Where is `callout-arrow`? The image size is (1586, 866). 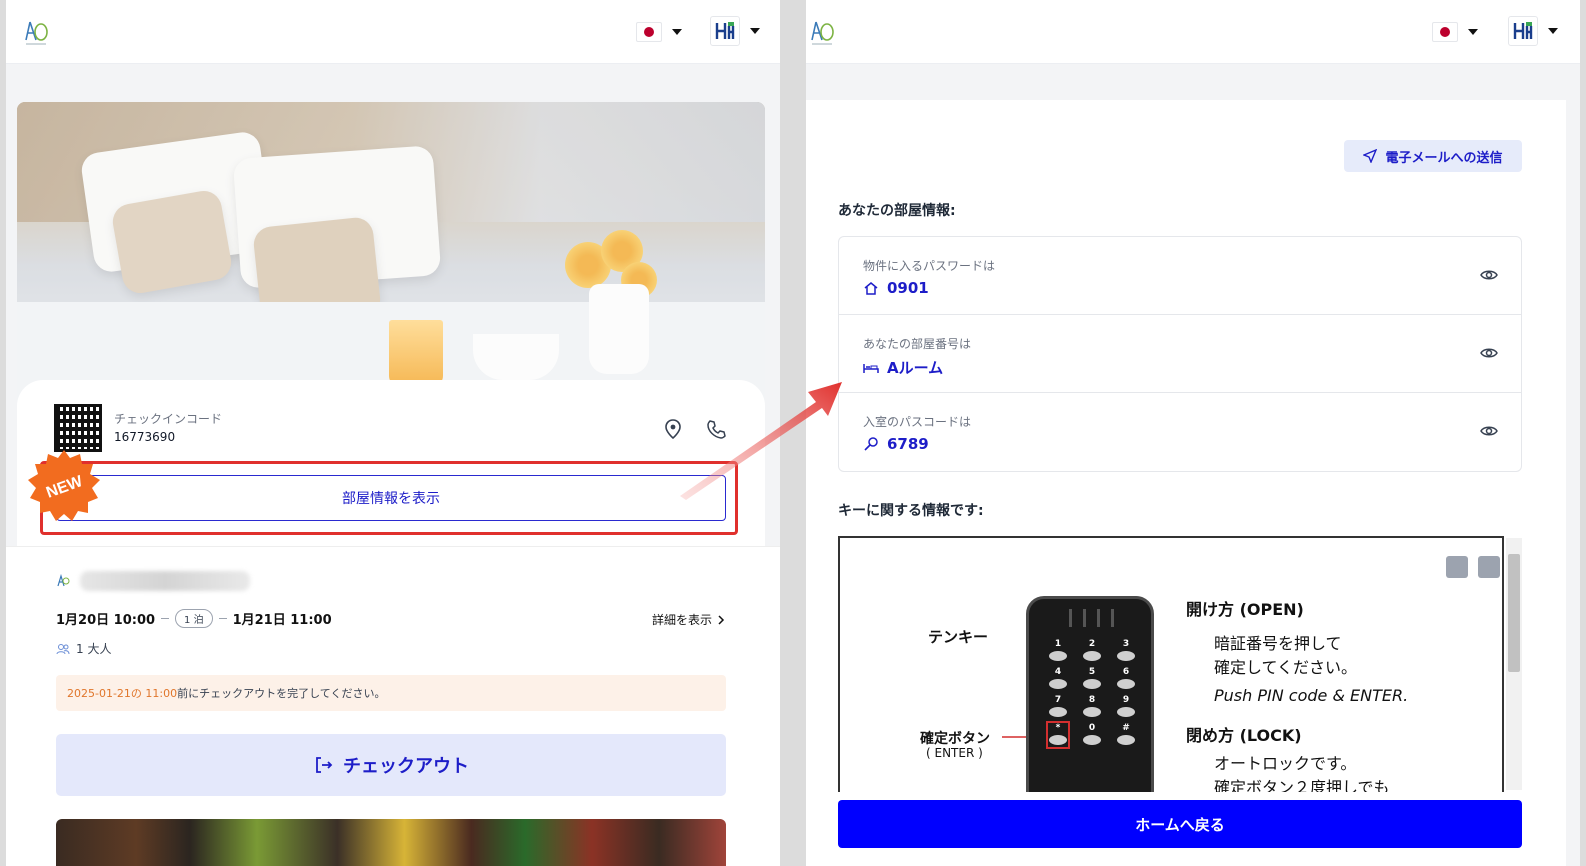 callout-arrow is located at coordinates (761, 441).